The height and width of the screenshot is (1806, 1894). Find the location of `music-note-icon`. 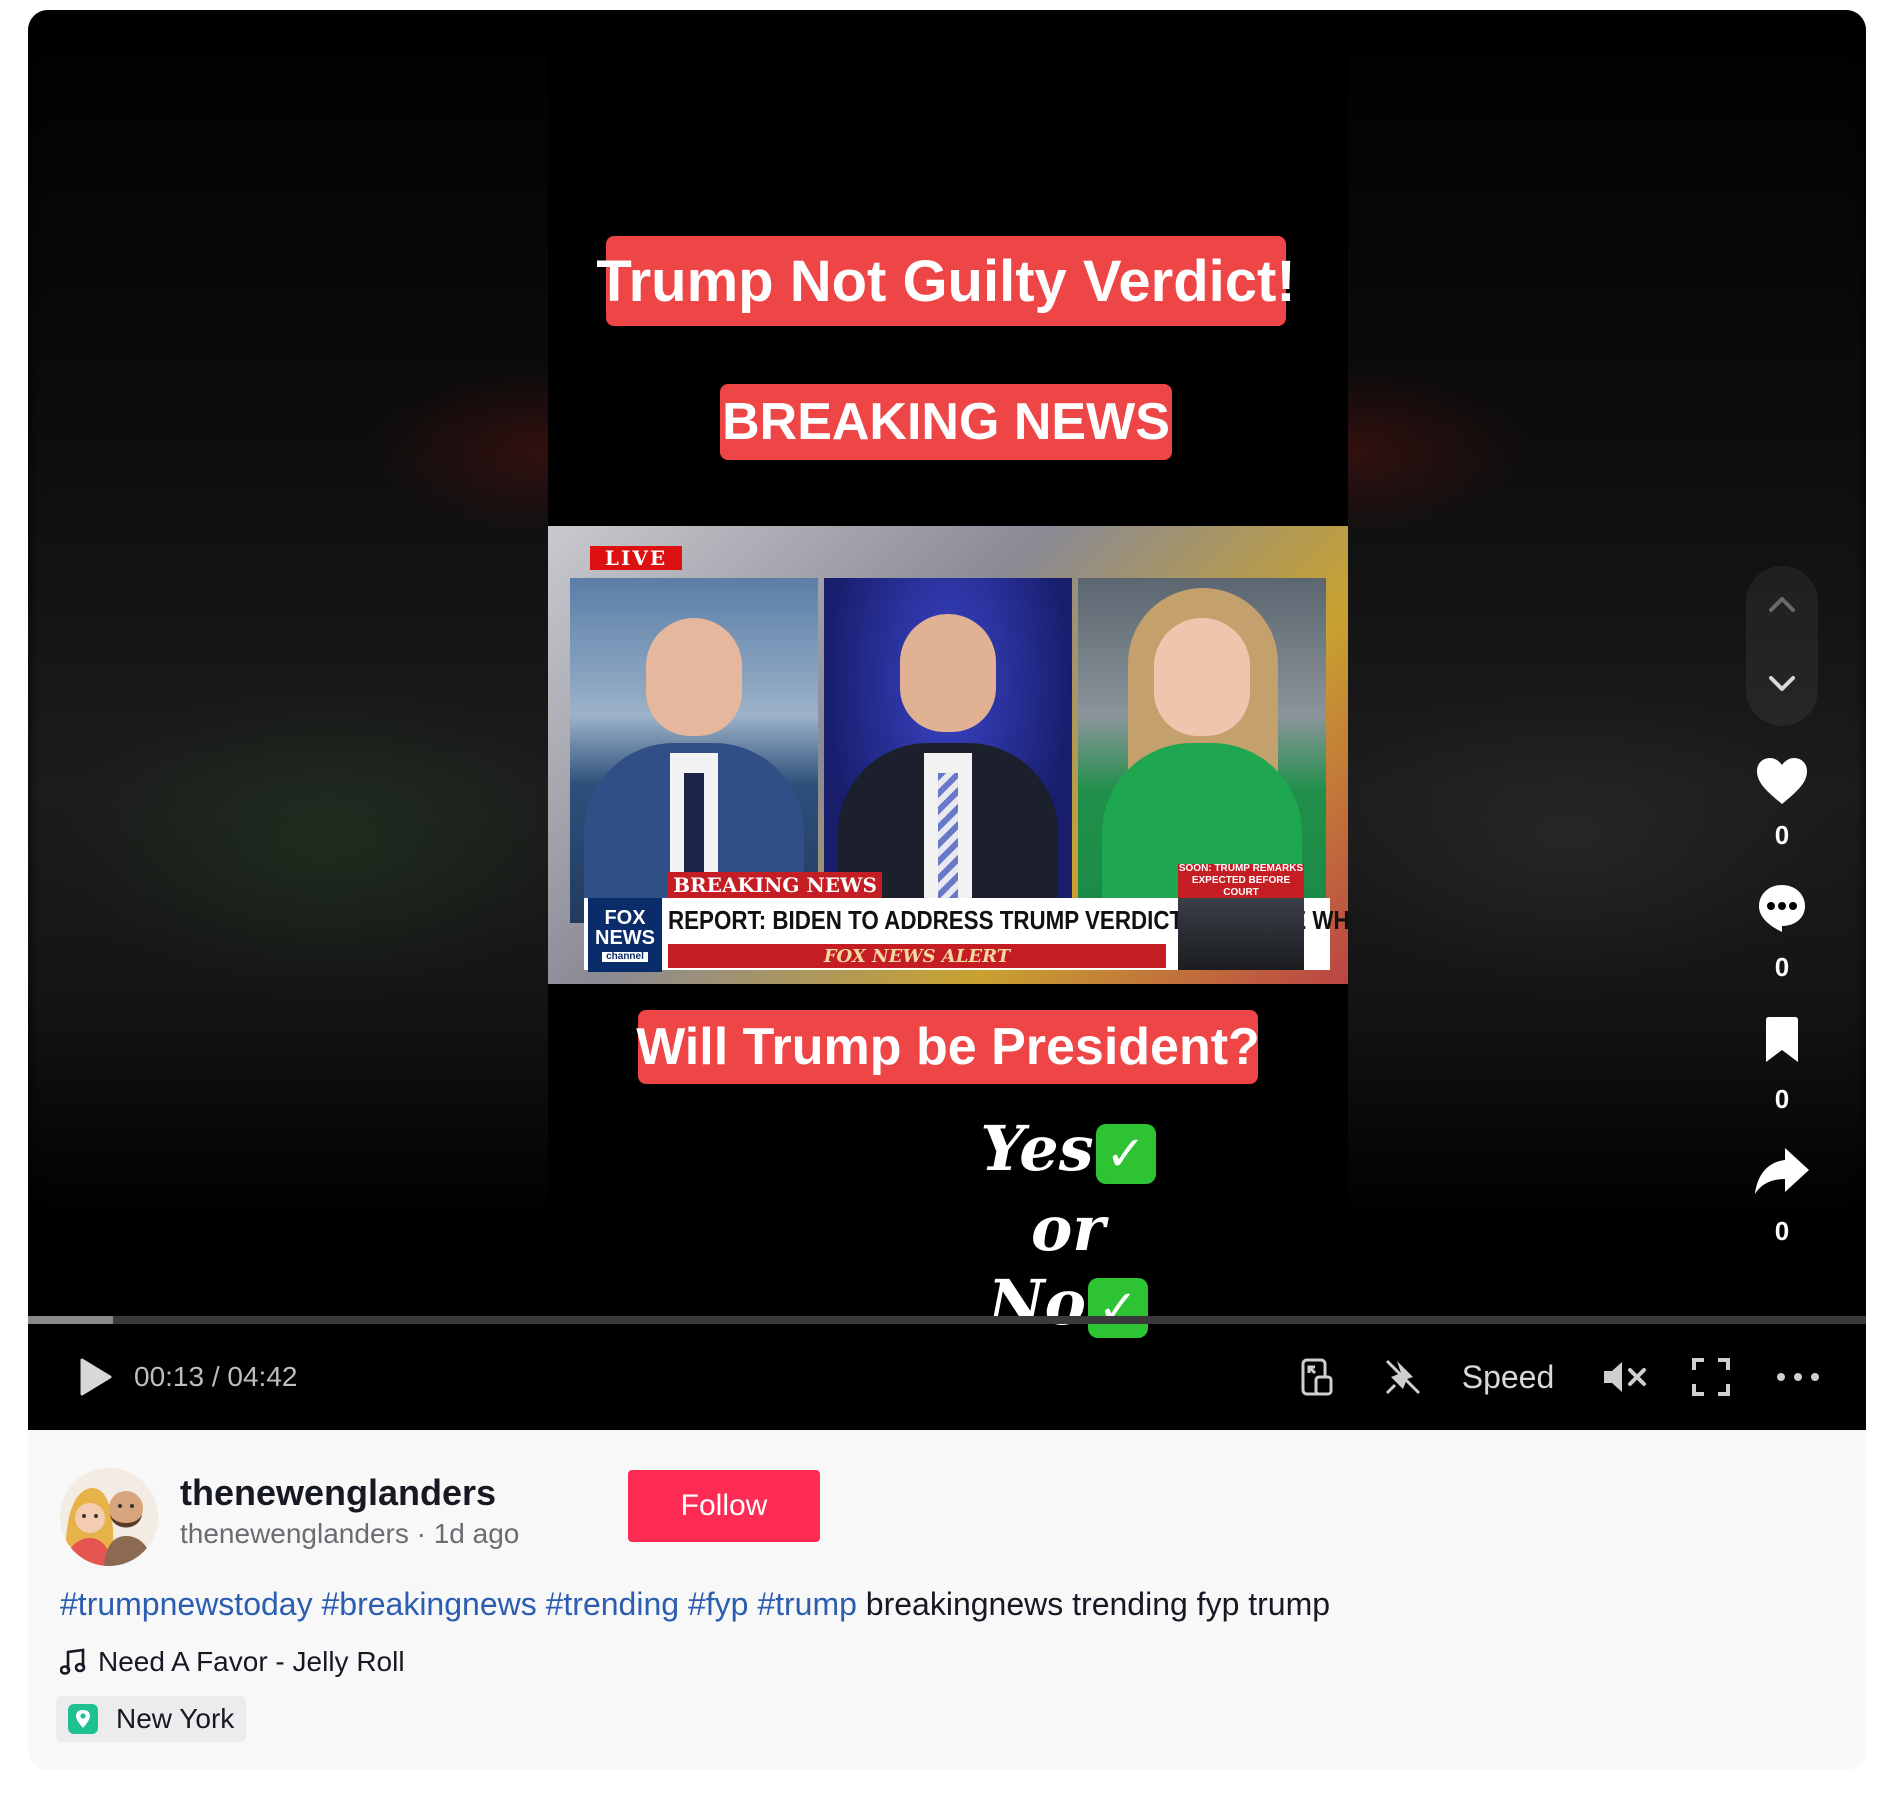

music-note-icon is located at coordinates (73, 1661).